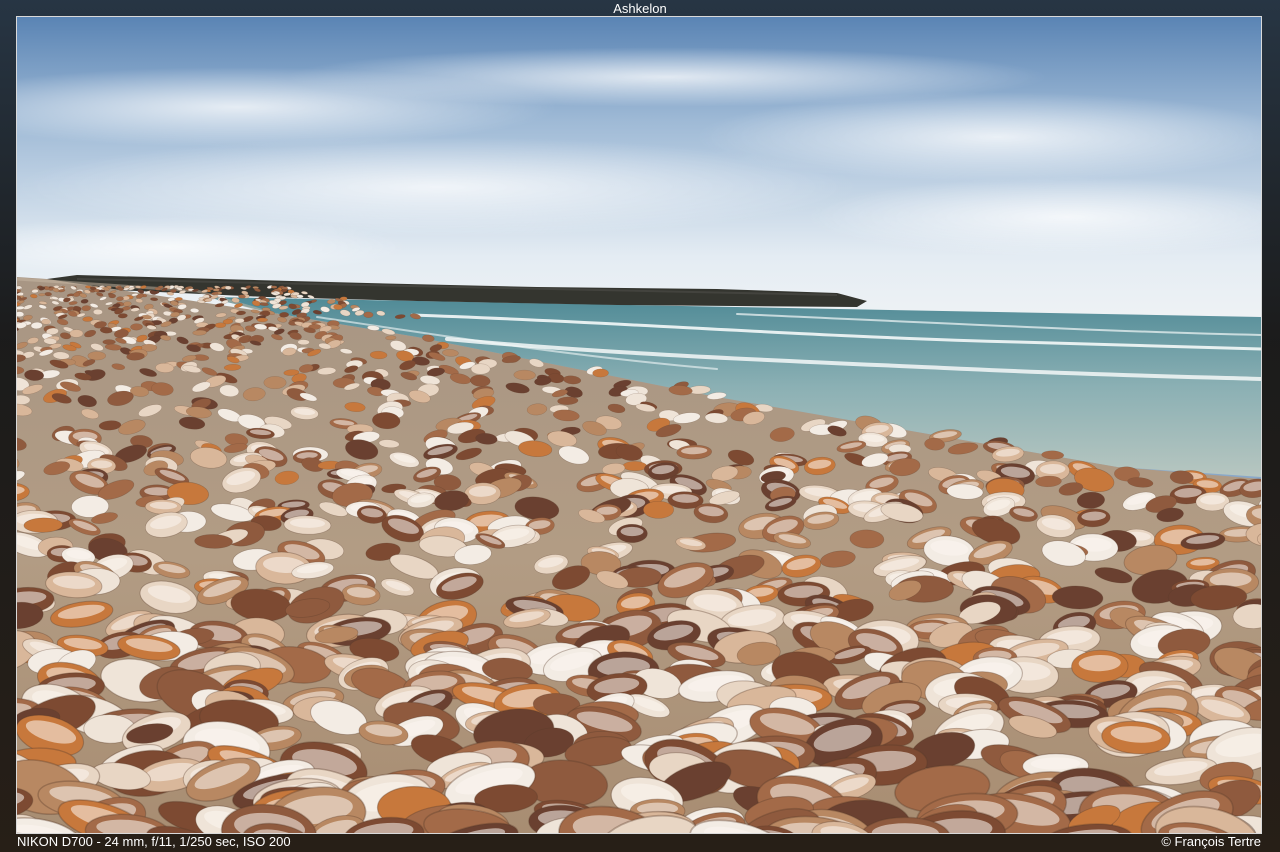  What do you see at coordinates (1211, 841) in the screenshot?
I see `credit-caption: © François Tertre` at bounding box center [1211, 841].